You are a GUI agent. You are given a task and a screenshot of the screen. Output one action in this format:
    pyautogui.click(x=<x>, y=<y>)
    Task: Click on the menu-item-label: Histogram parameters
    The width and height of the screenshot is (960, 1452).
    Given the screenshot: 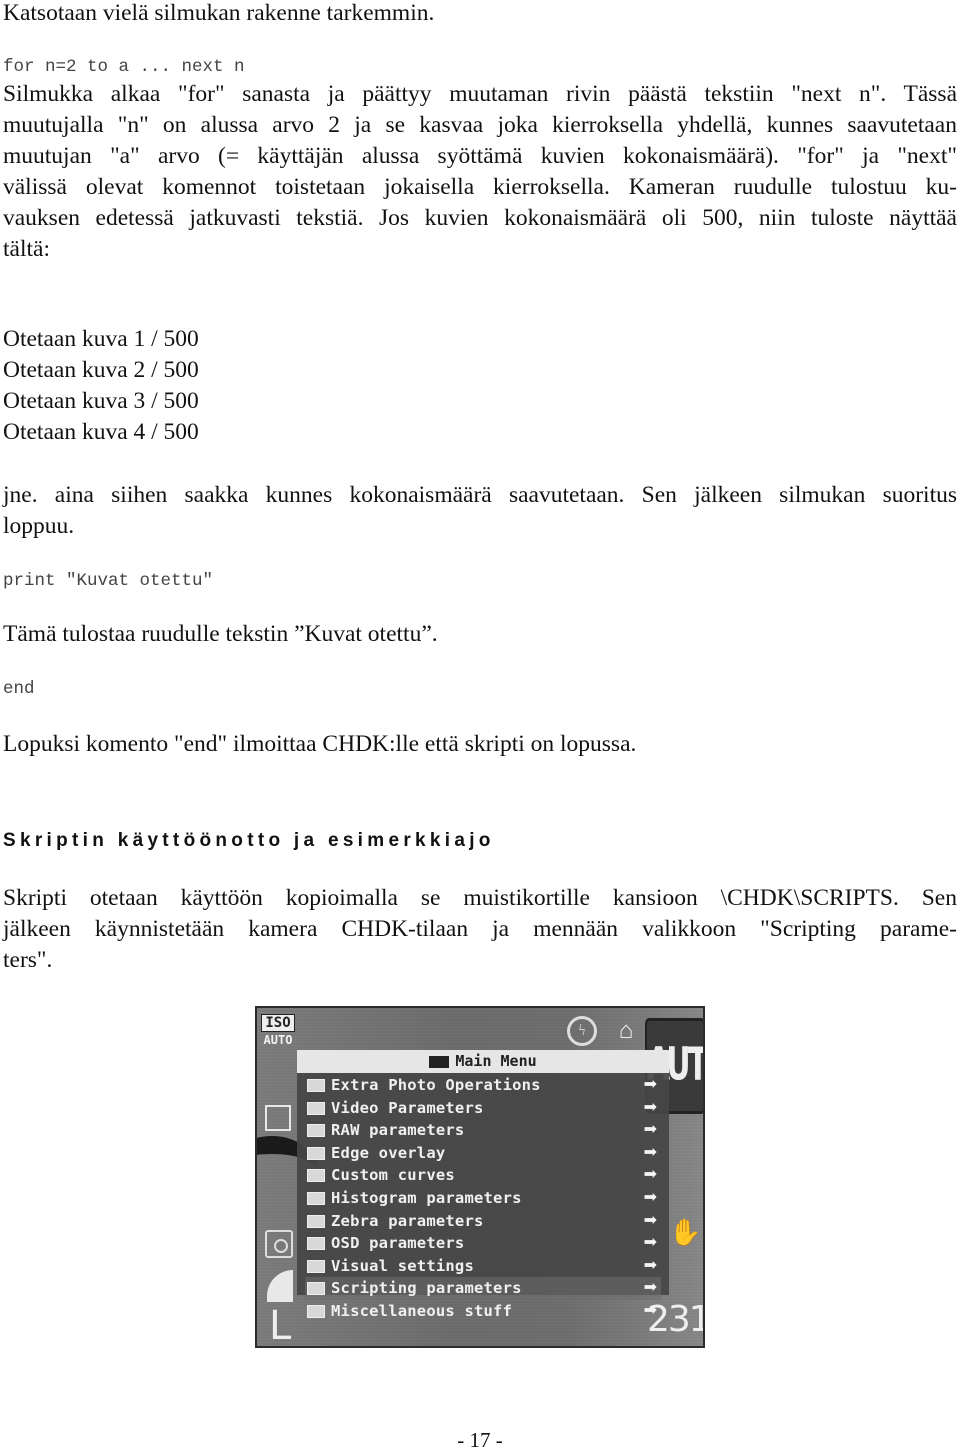 What is the action you would take?
    pyautogui.click(x=426, y=1198)
    